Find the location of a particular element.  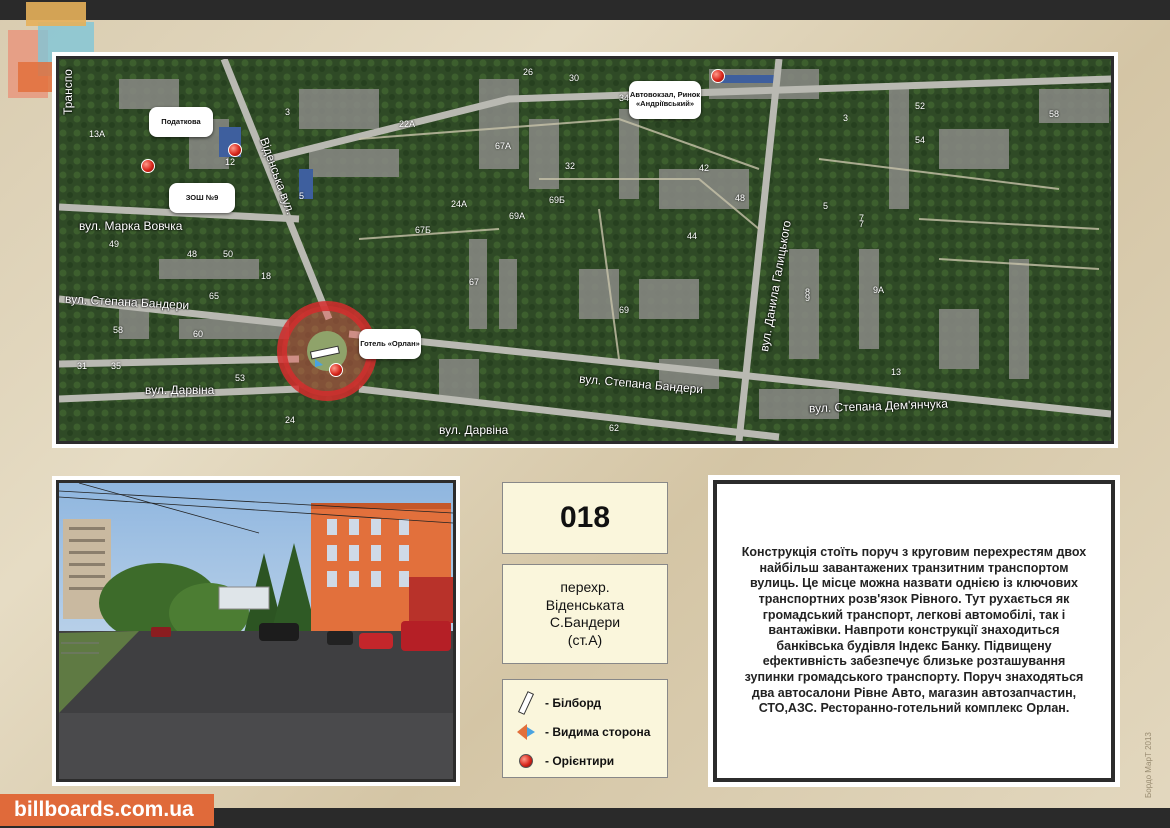

legend-label: - Орієнтири is located at coordinates (580, 760).